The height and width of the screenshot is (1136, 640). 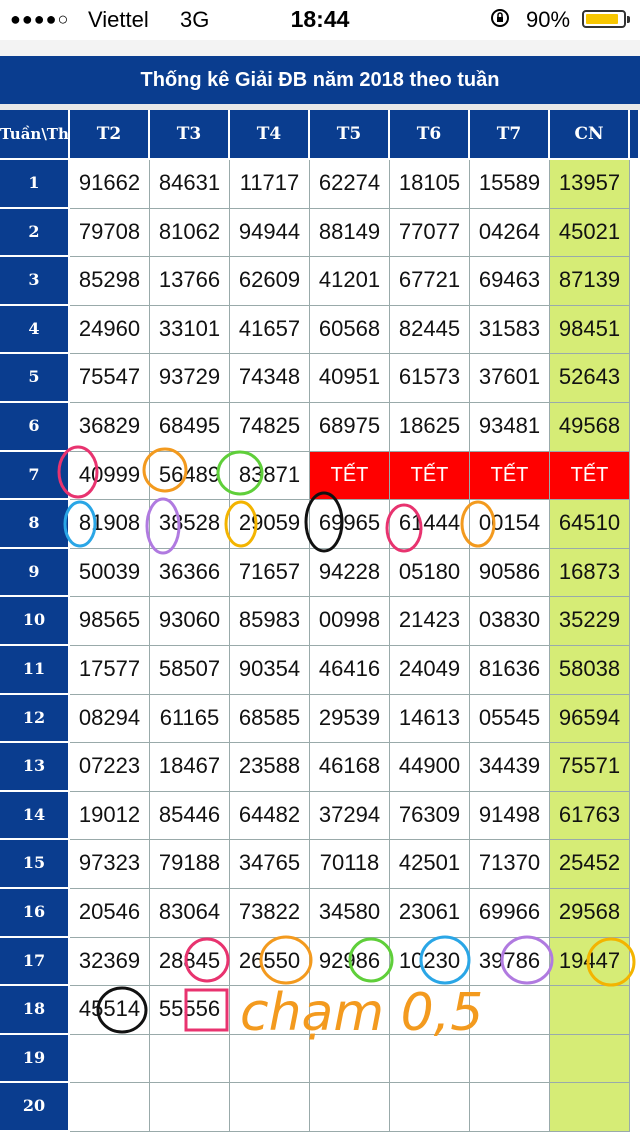 I want to click on week-label: 2, so click(x=35, y=233).